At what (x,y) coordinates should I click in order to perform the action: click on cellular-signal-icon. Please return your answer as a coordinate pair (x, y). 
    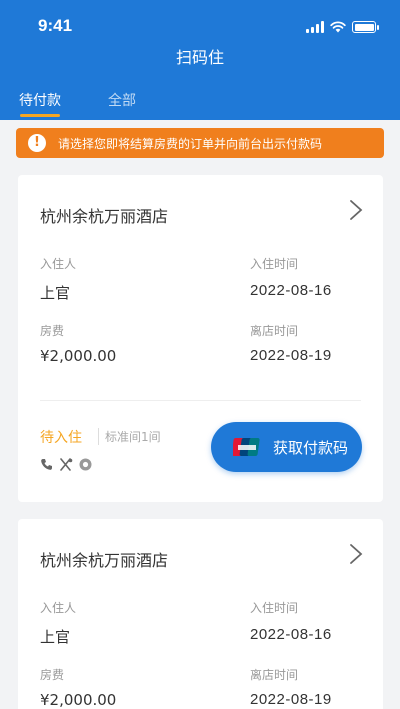
    Looking at the image, I should click on (315, 27).